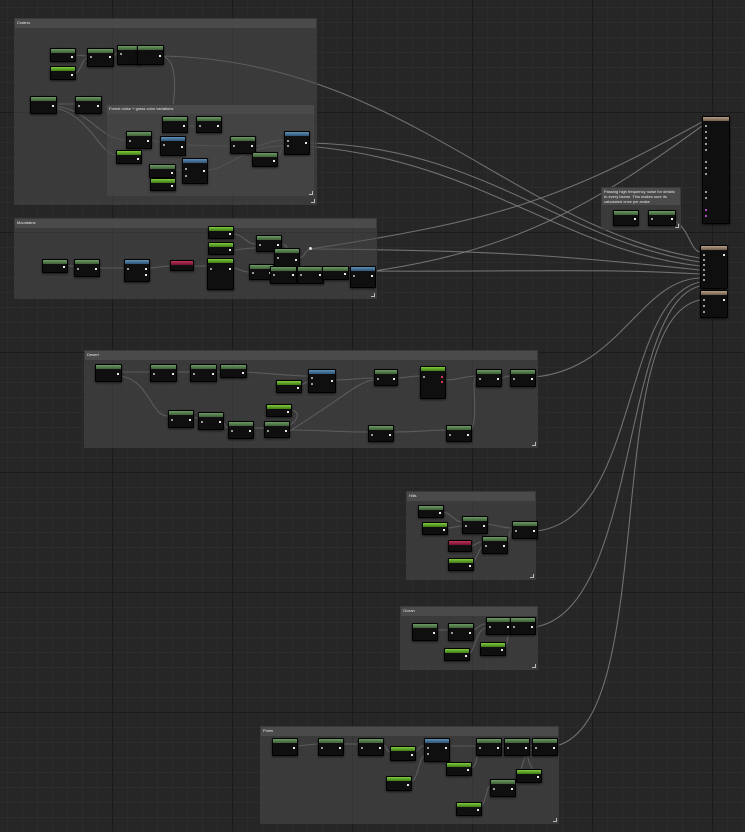 The height and width of the screenshot is (832, 745). I want to click on comment-mountains: Mountains, so click(195, 258).